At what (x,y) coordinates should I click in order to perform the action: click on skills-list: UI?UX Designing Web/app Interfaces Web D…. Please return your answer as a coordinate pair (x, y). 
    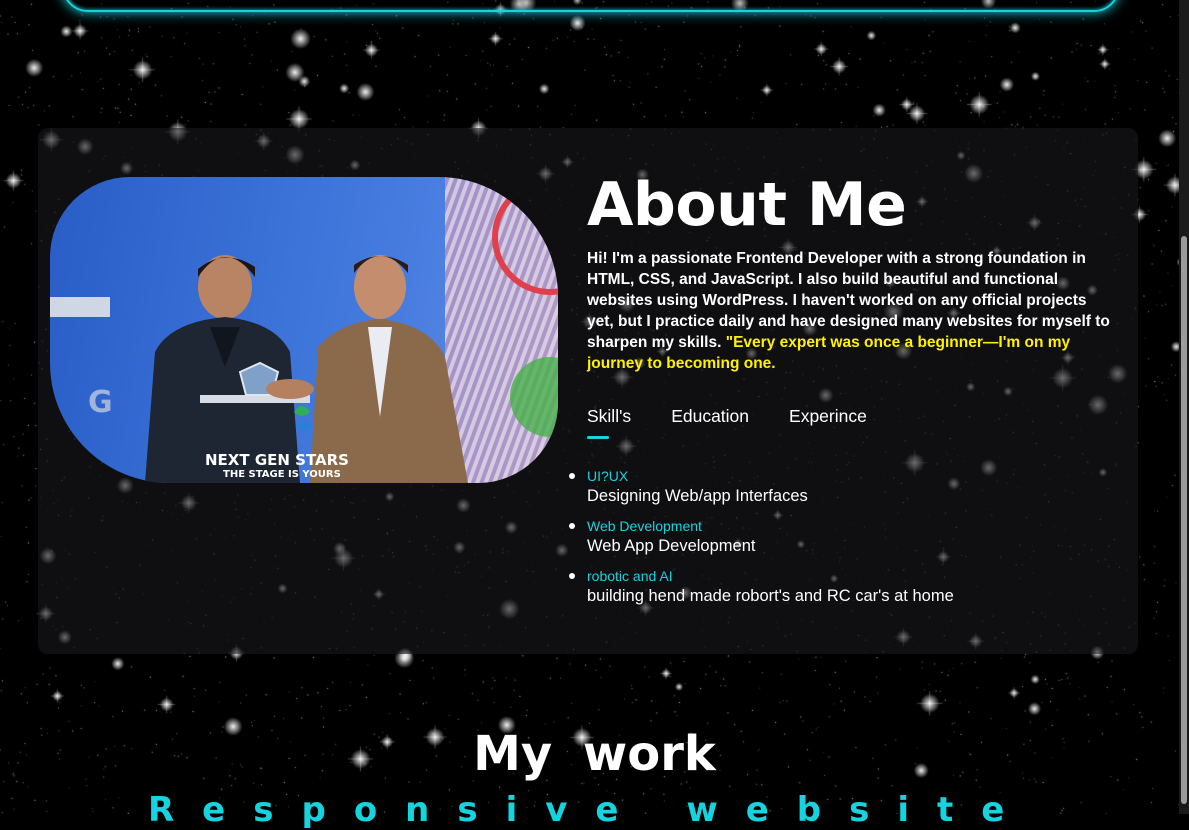
    Looking at the image, I should click on (840, 537).